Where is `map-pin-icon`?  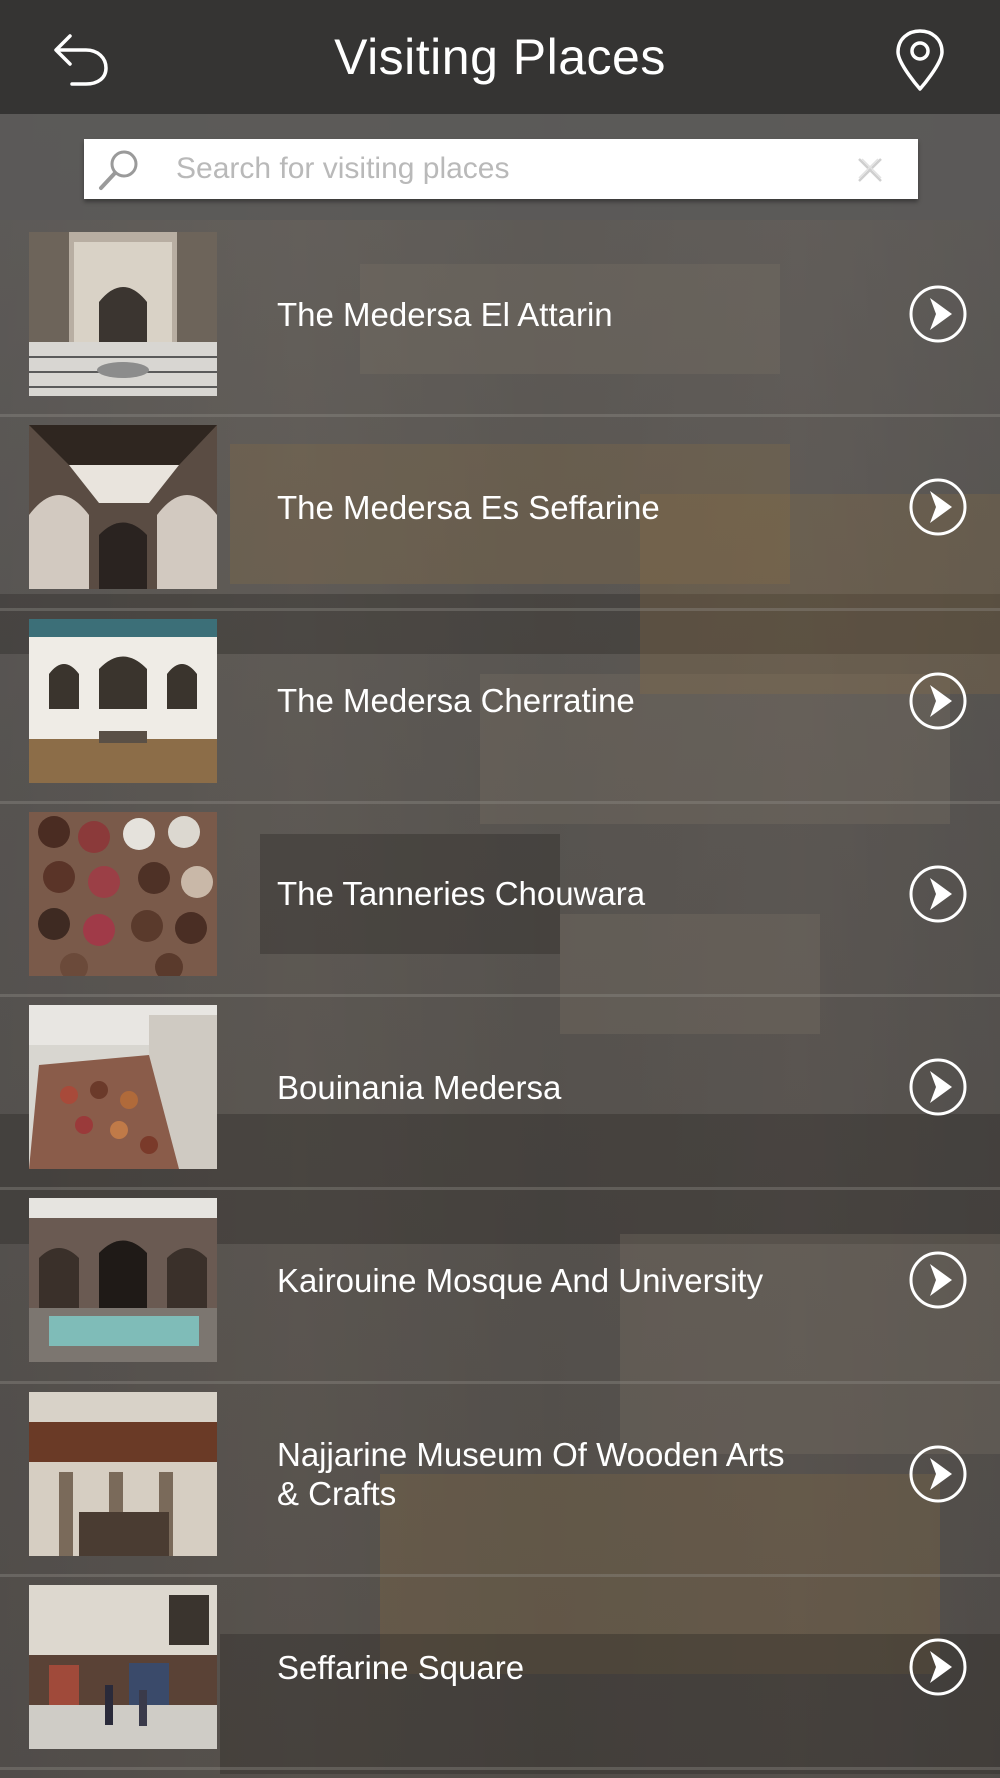 map-pin-icon is located at coordinates (920, 60).